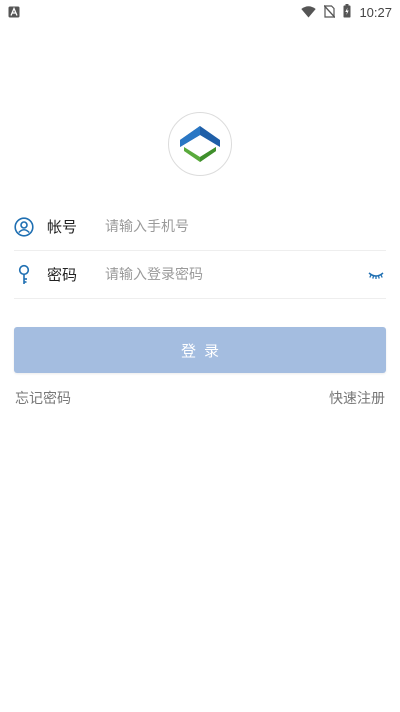  I want to click on password-row: 密码, so click(200, 275).